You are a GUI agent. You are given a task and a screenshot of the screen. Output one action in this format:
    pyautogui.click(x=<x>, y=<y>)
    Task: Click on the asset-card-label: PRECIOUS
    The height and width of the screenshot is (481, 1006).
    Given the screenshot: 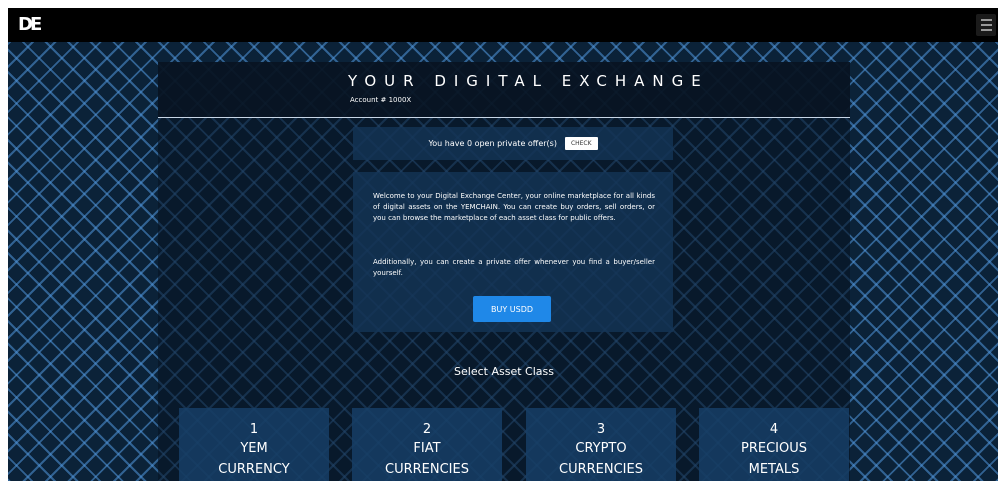 What is the action you would take?
    pyautogui.click(x=774, y=448)
    